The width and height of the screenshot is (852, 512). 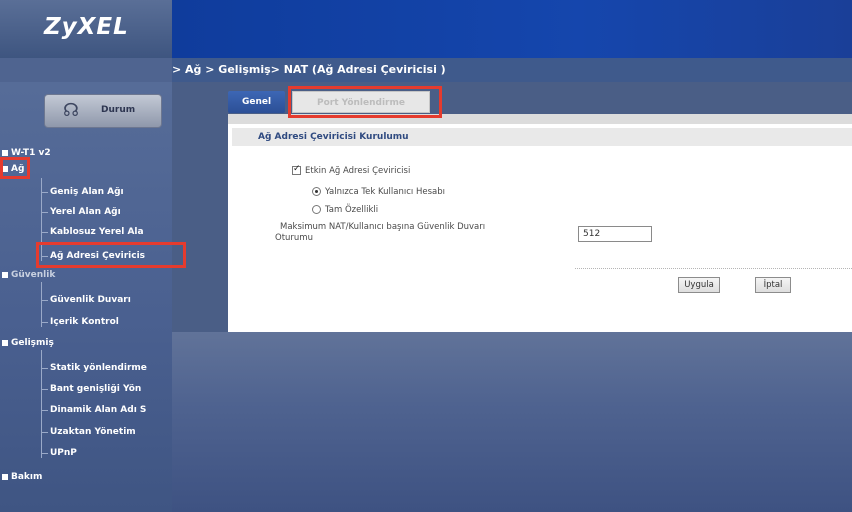 What do you see at coordinates (111, 255) in the screenshot?
I see `highlight-box-nat` at bounding box center [111, 255].